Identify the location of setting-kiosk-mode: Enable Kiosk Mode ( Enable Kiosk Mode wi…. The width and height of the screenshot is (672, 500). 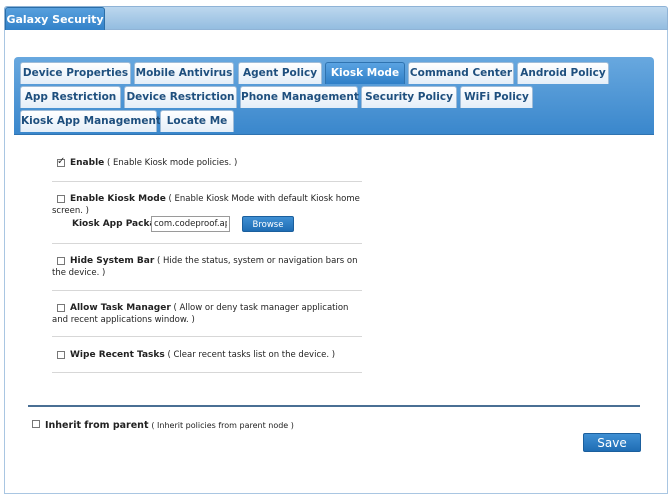
(207, 205).